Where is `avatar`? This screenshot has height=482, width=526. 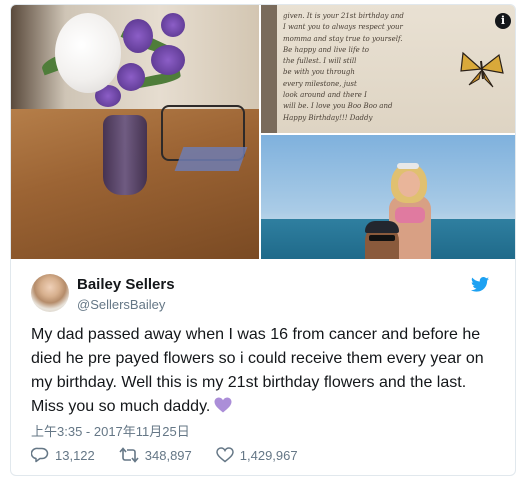
avatar is located at coordinates (50, 293).